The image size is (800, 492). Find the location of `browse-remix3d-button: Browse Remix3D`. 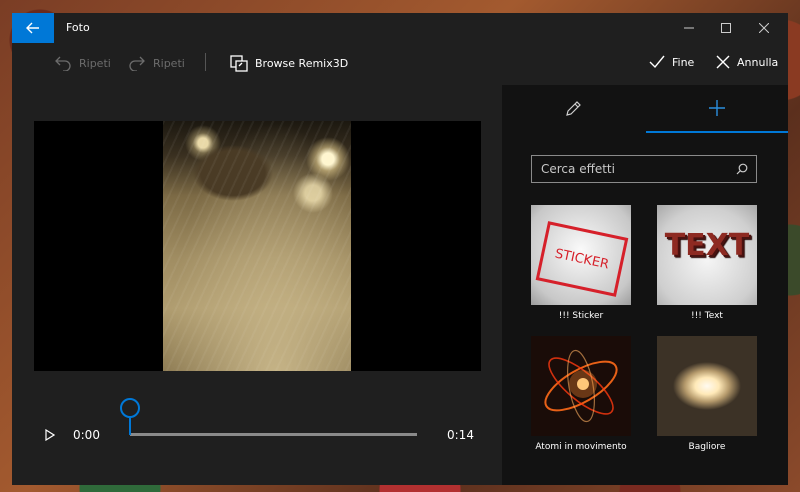

browse-remix3d-button: Browse Remix3D is located at coordinates (289, 63).